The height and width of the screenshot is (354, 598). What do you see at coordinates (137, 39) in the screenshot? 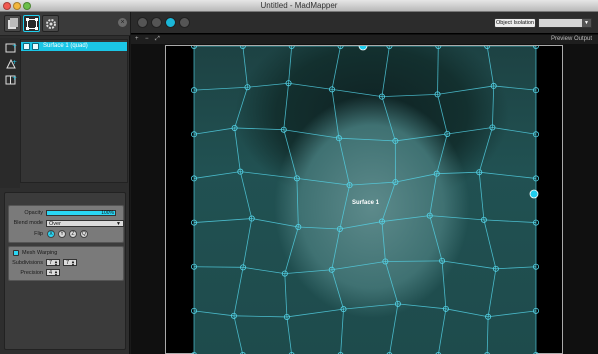
I see `zoom-in-button: +` at bounding box center [137, 39].